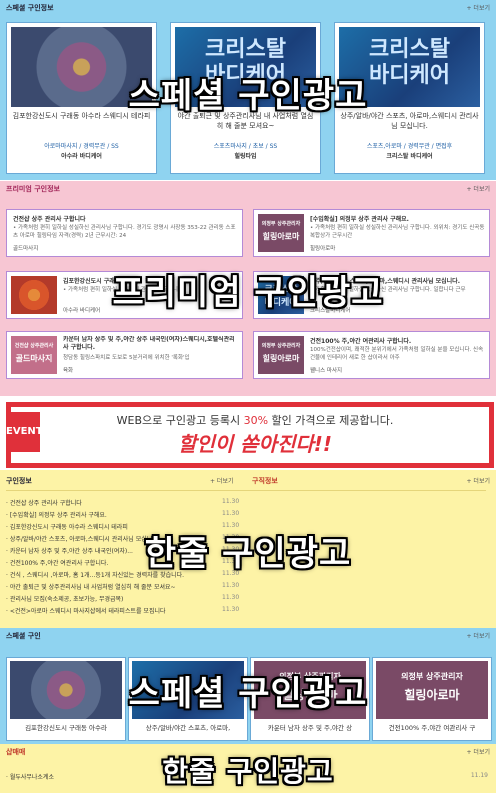 The width and height of the screenshot is (496, 793). Describe the element at coordinates (479, 480) in the screenshot. I see `jobseek-more-link: + 더보기` at that location.